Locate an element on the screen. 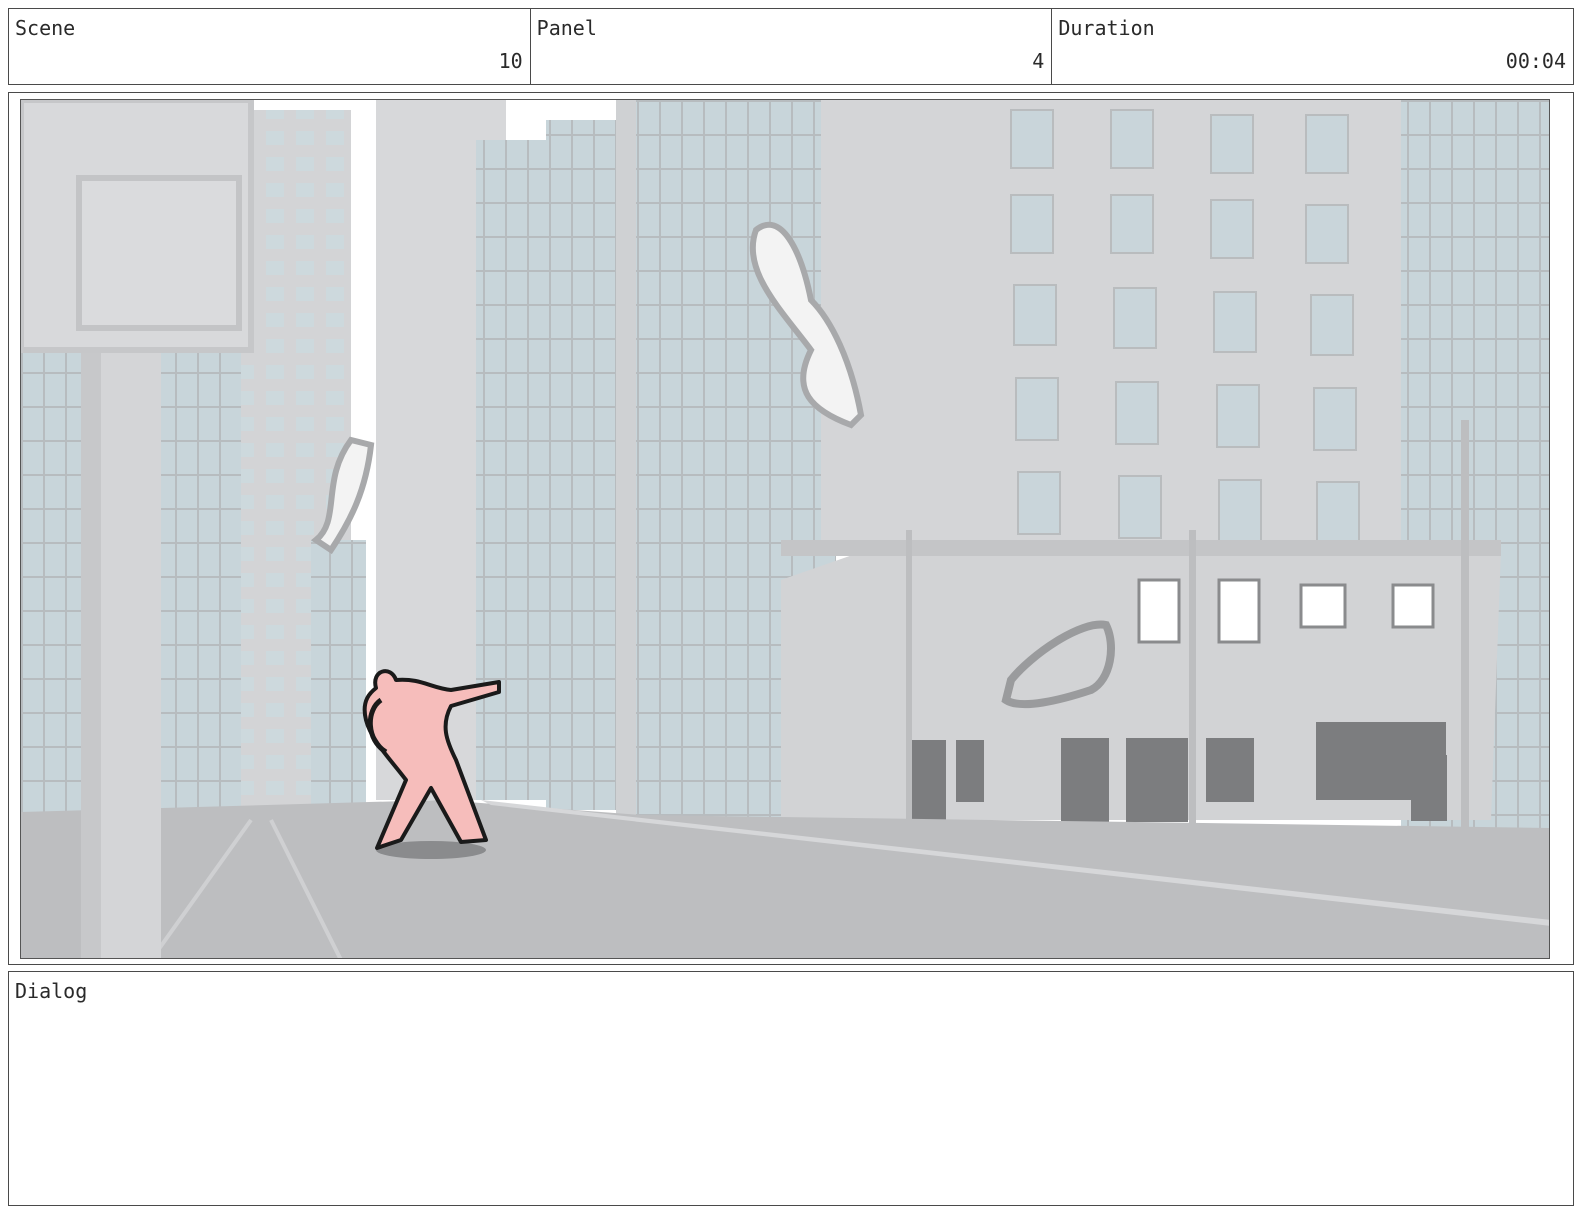  duration-label: Duration is located at coordinates (1106, 28).